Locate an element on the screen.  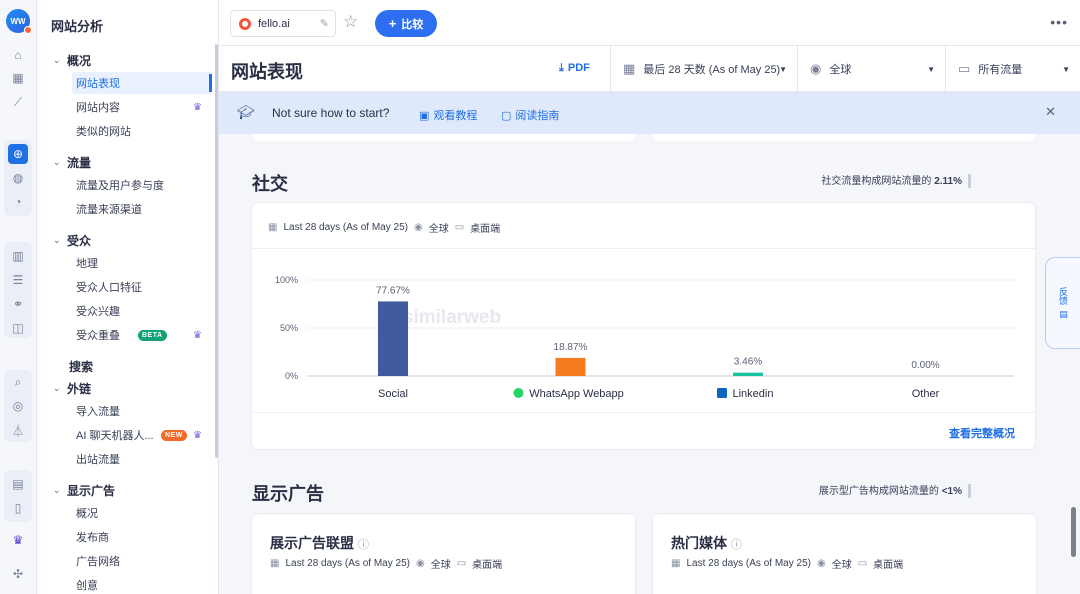
display-ads-share-note: 展示型广告构成网站流量的 <1% is located at coordinates (895, 490).